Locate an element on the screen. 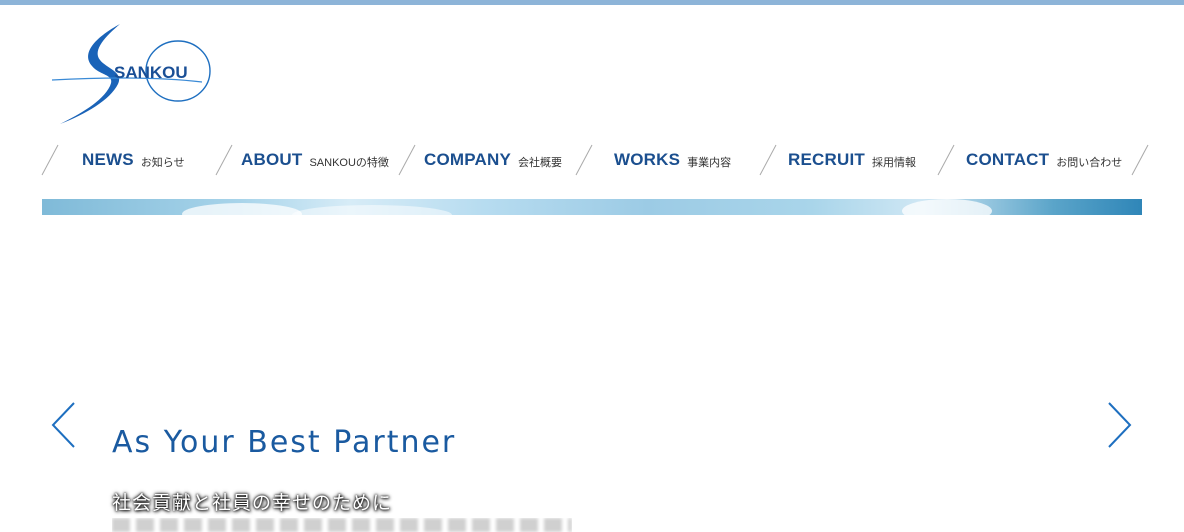  slider-prev-button is located at coordinates (65, 425).